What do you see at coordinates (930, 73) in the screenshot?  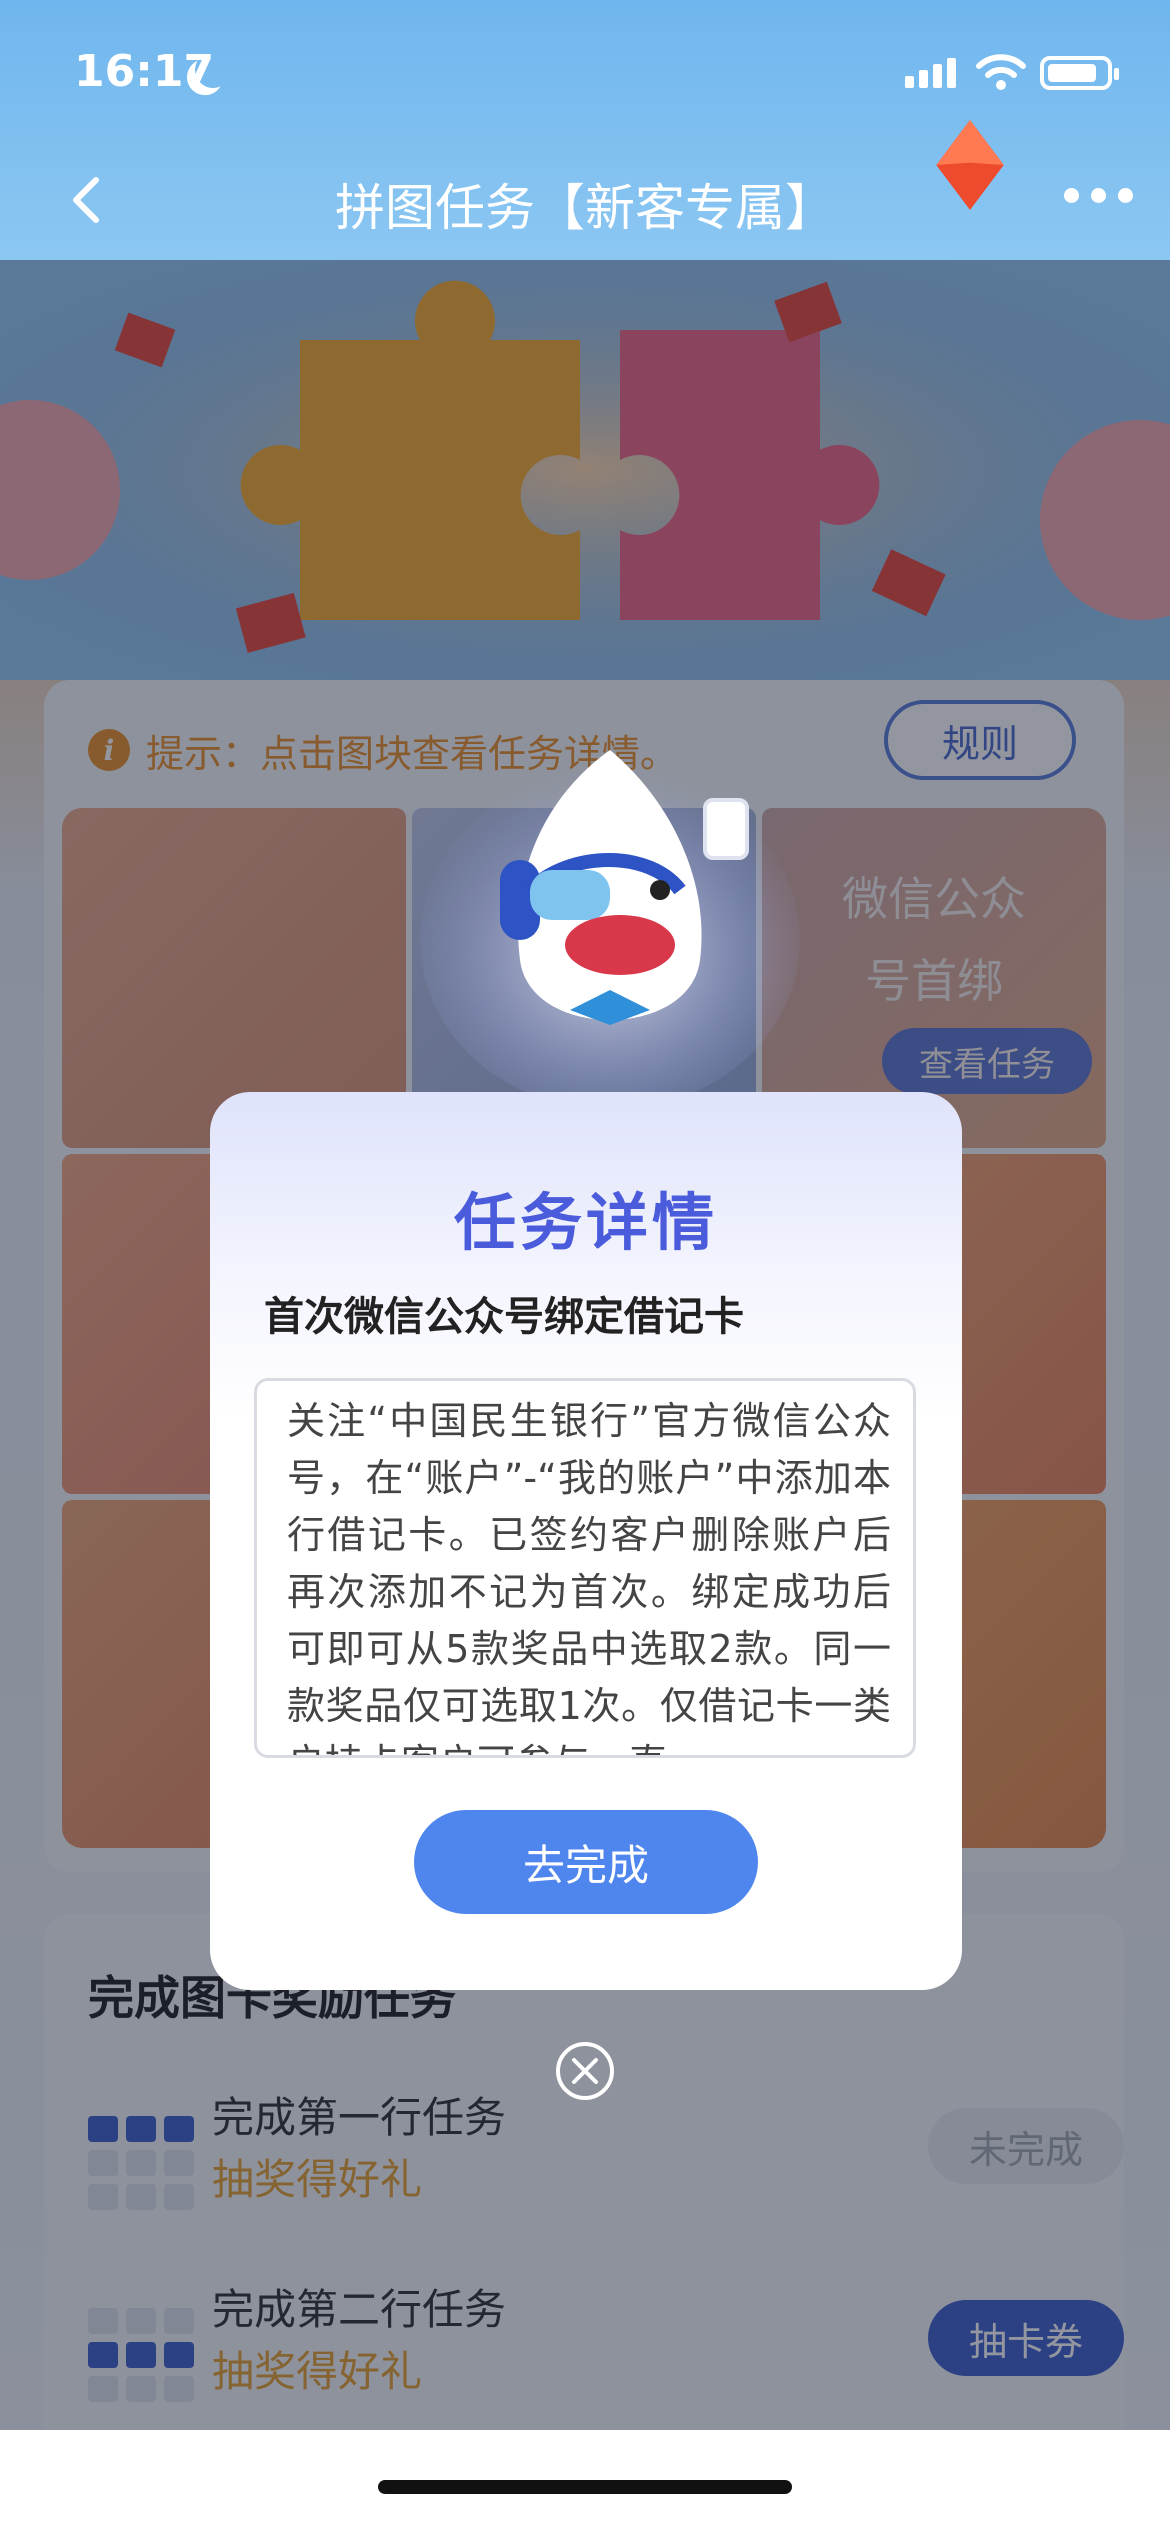 I see `signal-icon` at bounding box center [930, 73].